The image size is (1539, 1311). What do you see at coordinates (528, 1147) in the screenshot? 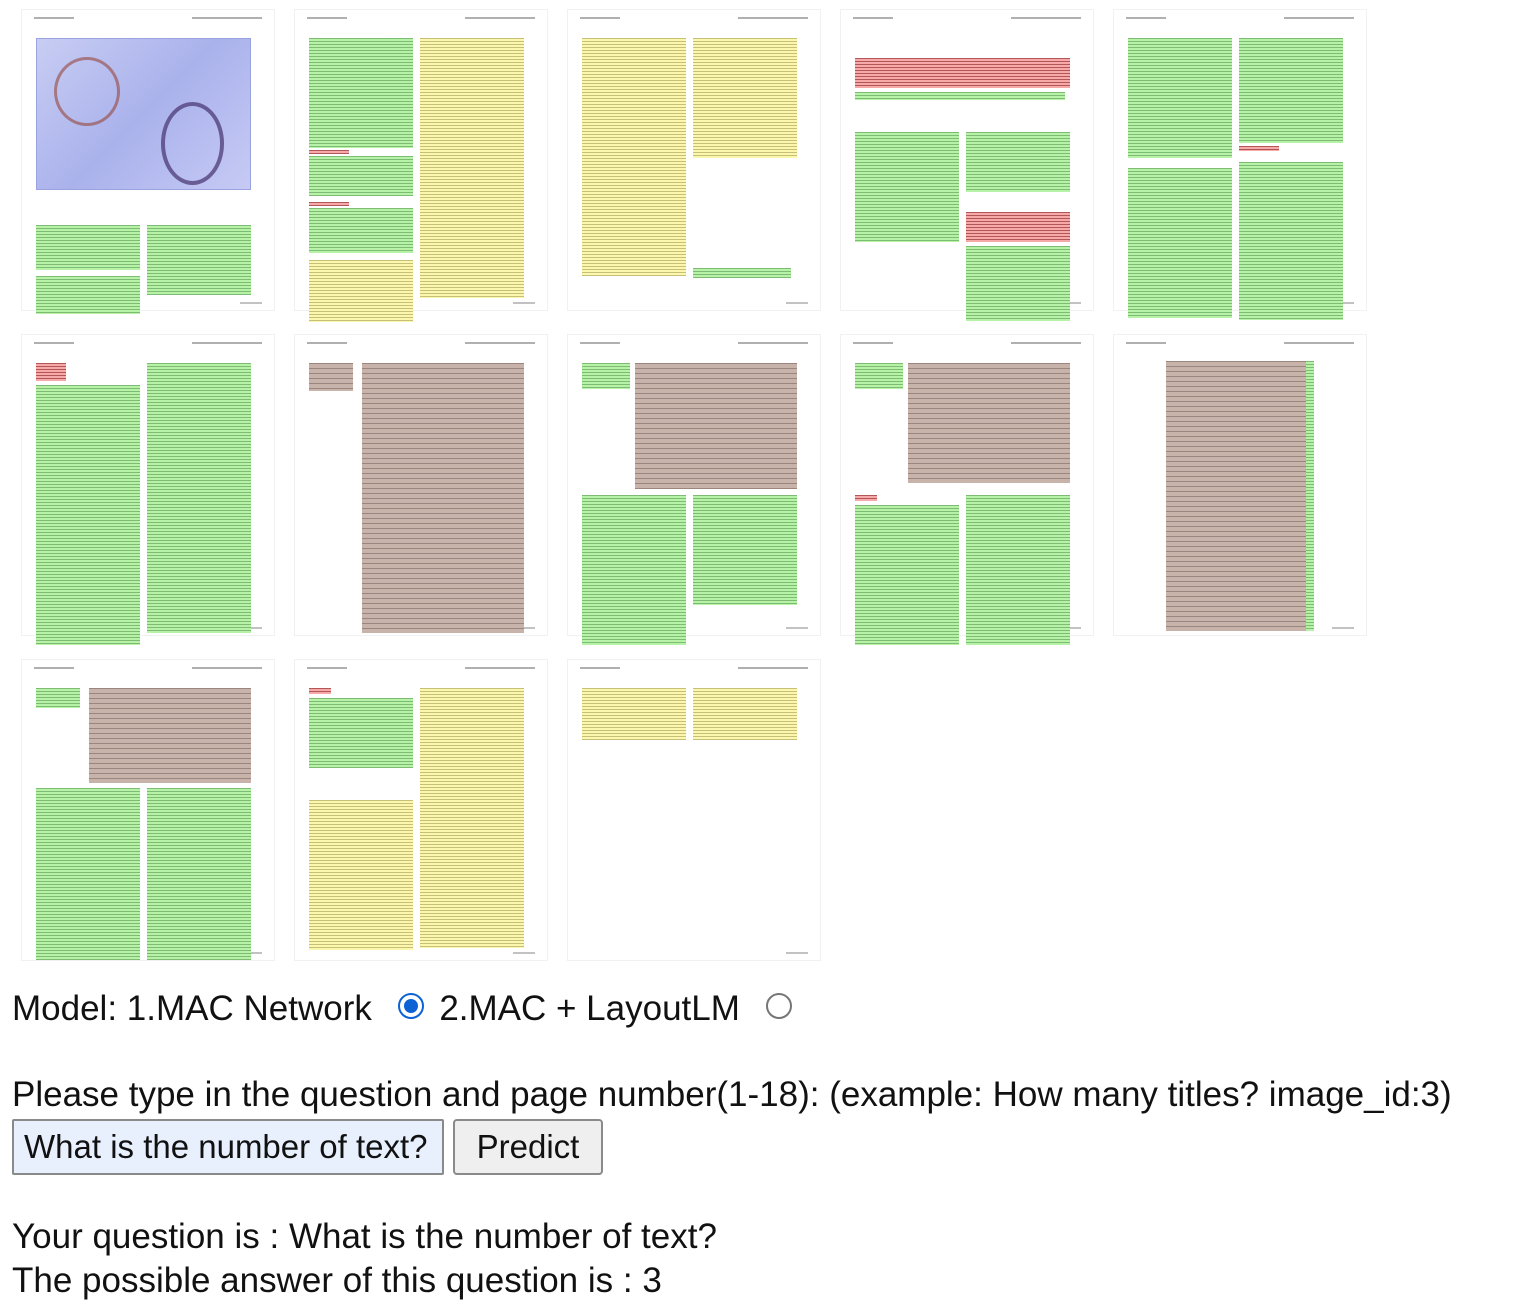
I see `predict-button: Predict` at bounding box center [528, 1147].